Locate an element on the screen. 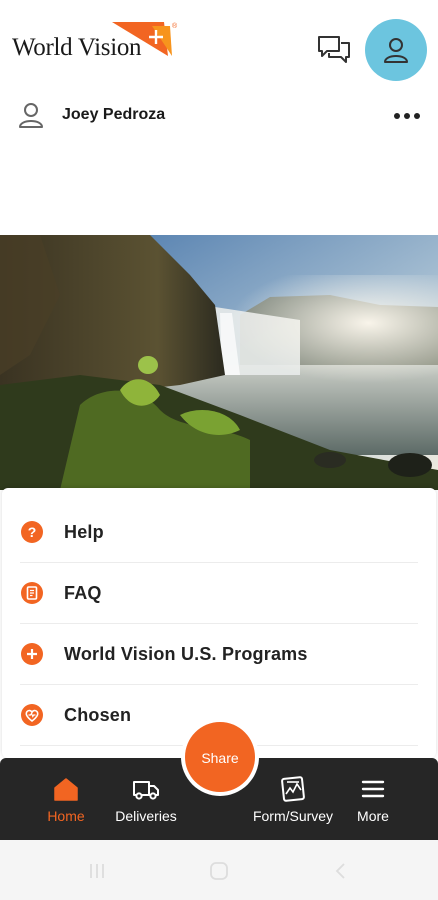 This screenshot has width=438, height=900. help-icon: ? is located at coordinates (32, 532).